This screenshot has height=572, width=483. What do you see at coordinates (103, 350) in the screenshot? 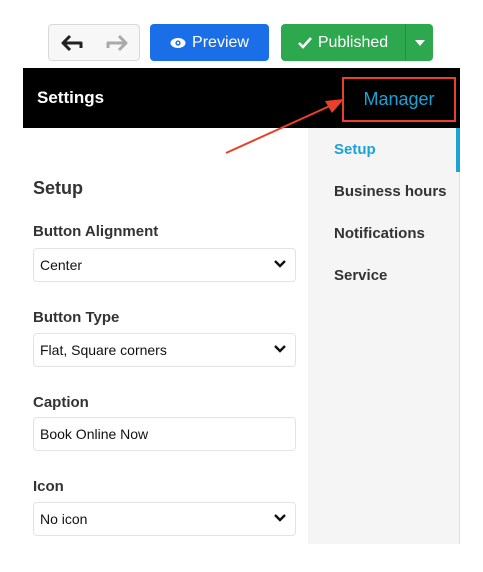
I see `button-type-value: Flat, Square corners` at bounding box center [103, 350].